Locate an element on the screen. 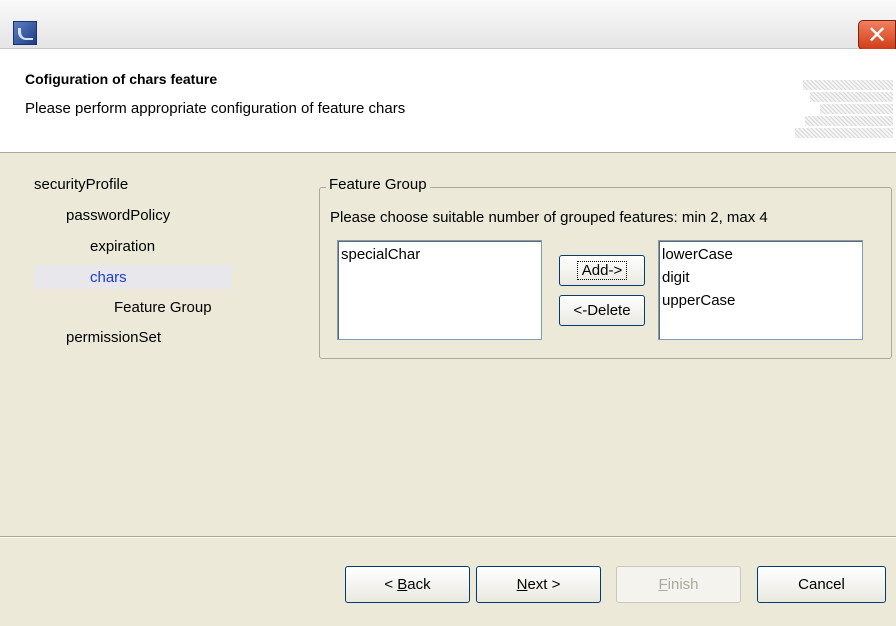 Image resolution: width=896 pixels, height=626 pixels. next-button: Next > is located at coordinates (538, 584).